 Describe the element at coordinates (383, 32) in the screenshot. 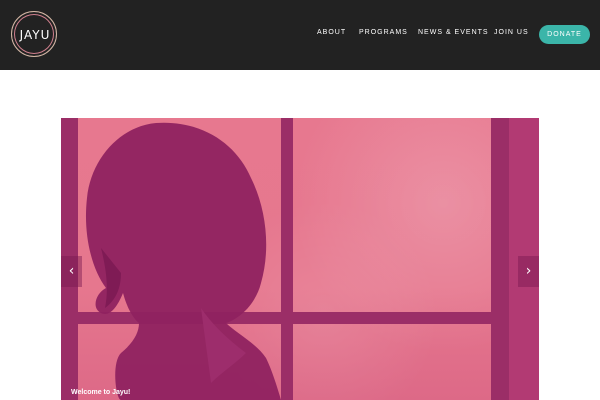

I see `nav-programs: PROGRAMS` at that location.